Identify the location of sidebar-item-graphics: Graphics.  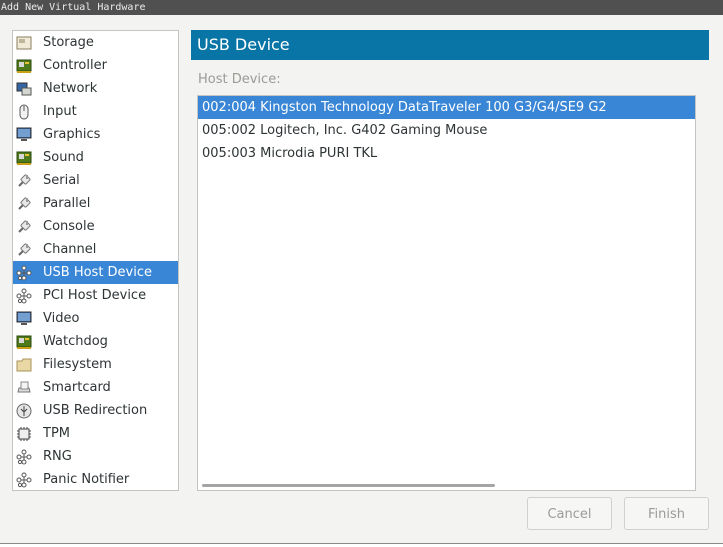
(95, 134).